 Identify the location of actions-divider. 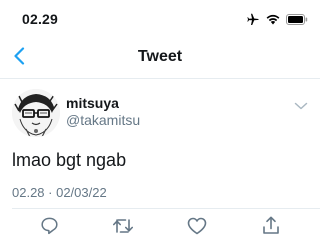
(166, 208).